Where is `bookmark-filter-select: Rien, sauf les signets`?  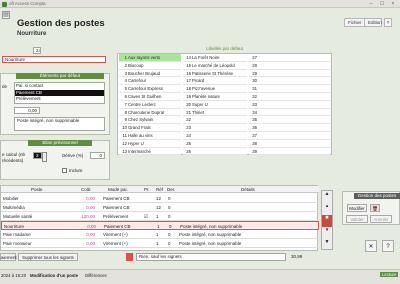 bookmark-filter-select: Rien, sauf les signets is located at coordinates (211, 257).